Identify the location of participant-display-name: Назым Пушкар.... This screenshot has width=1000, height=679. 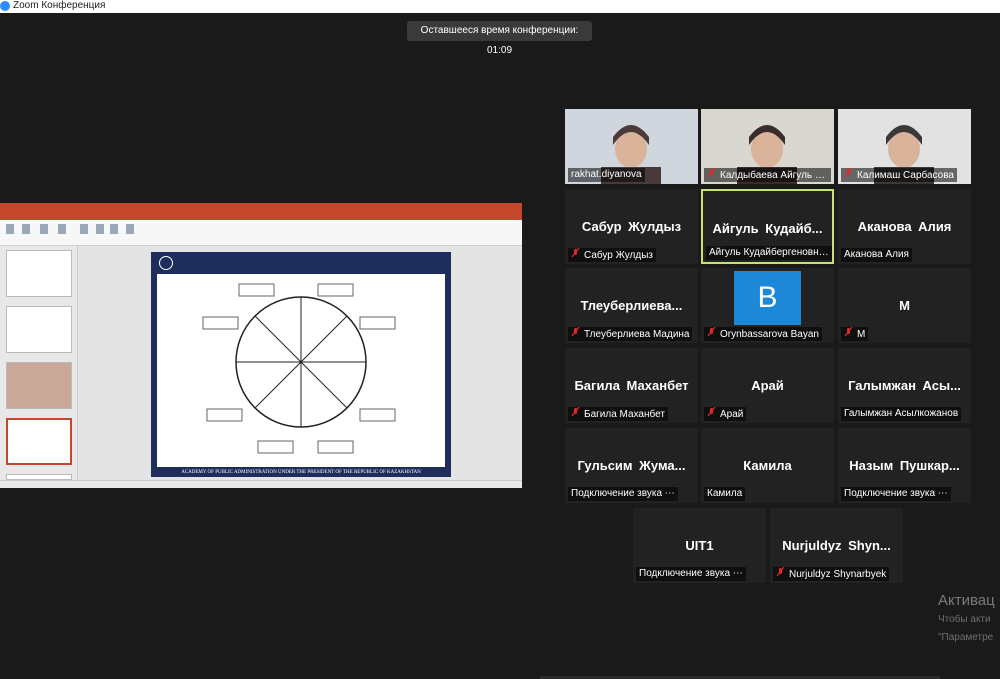
(904, 465).